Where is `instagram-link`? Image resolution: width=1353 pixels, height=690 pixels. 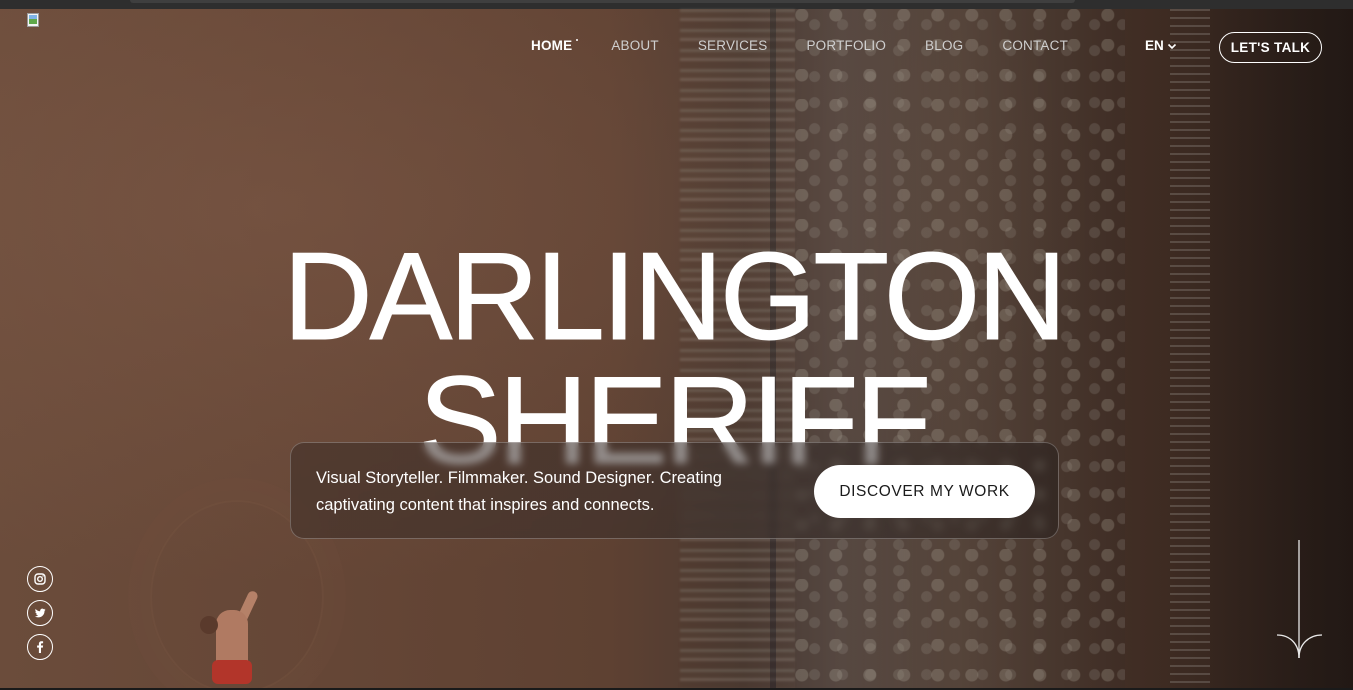 instagram-link is located at coordinates (40, 579).